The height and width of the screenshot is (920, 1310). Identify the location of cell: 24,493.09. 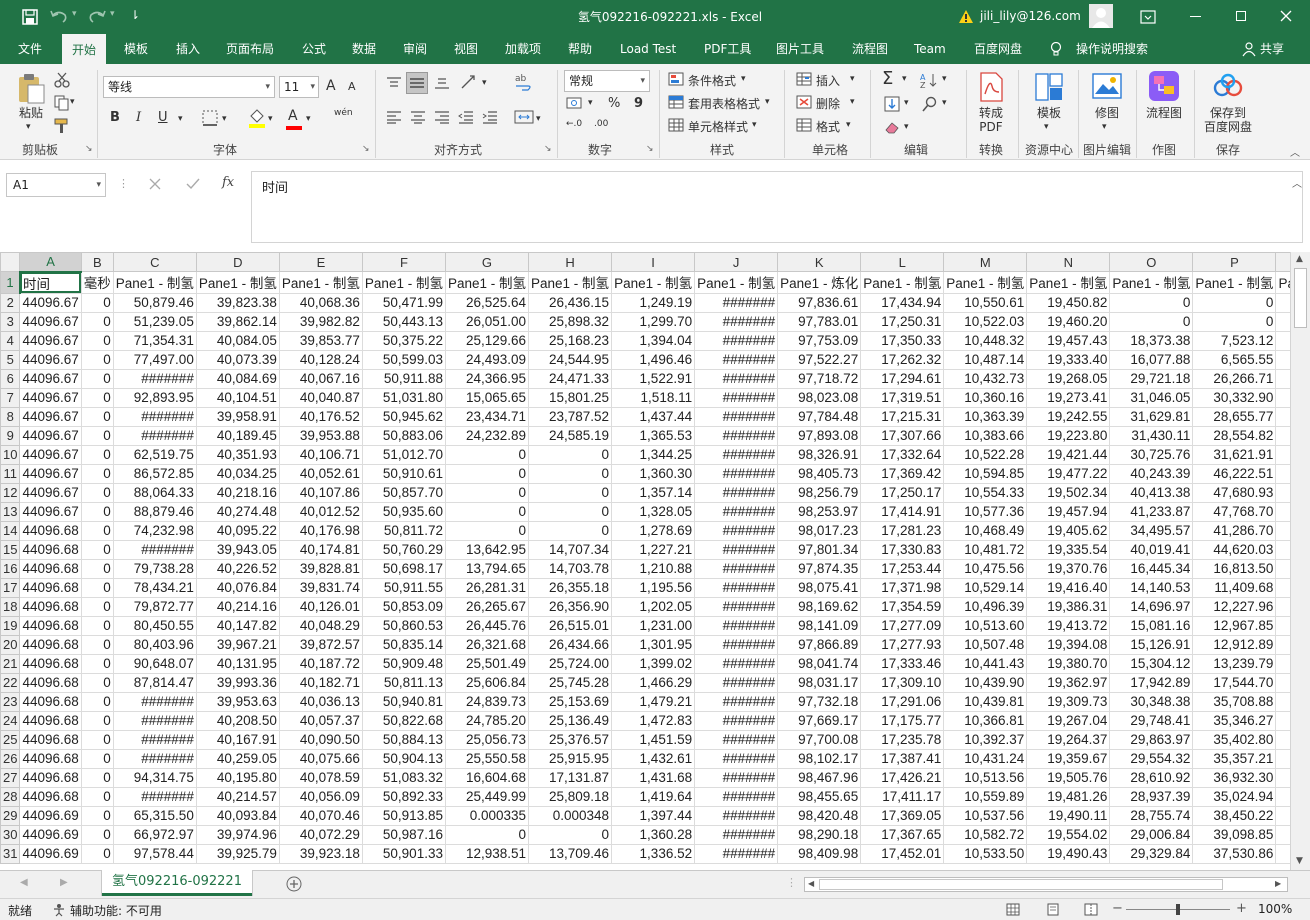
(487, 359).